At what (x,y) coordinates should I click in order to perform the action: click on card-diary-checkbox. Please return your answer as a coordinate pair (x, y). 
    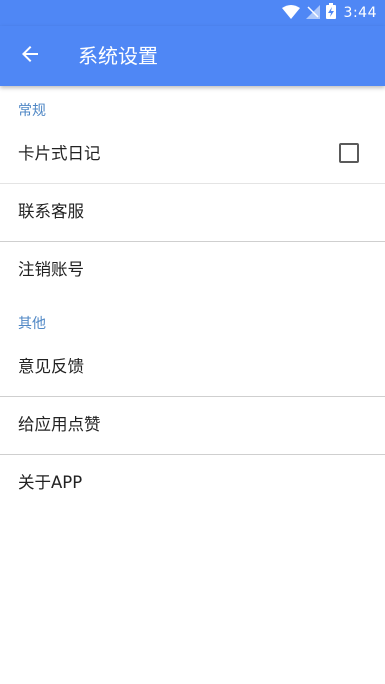
    Looking at the image, I should click on (349, 153).